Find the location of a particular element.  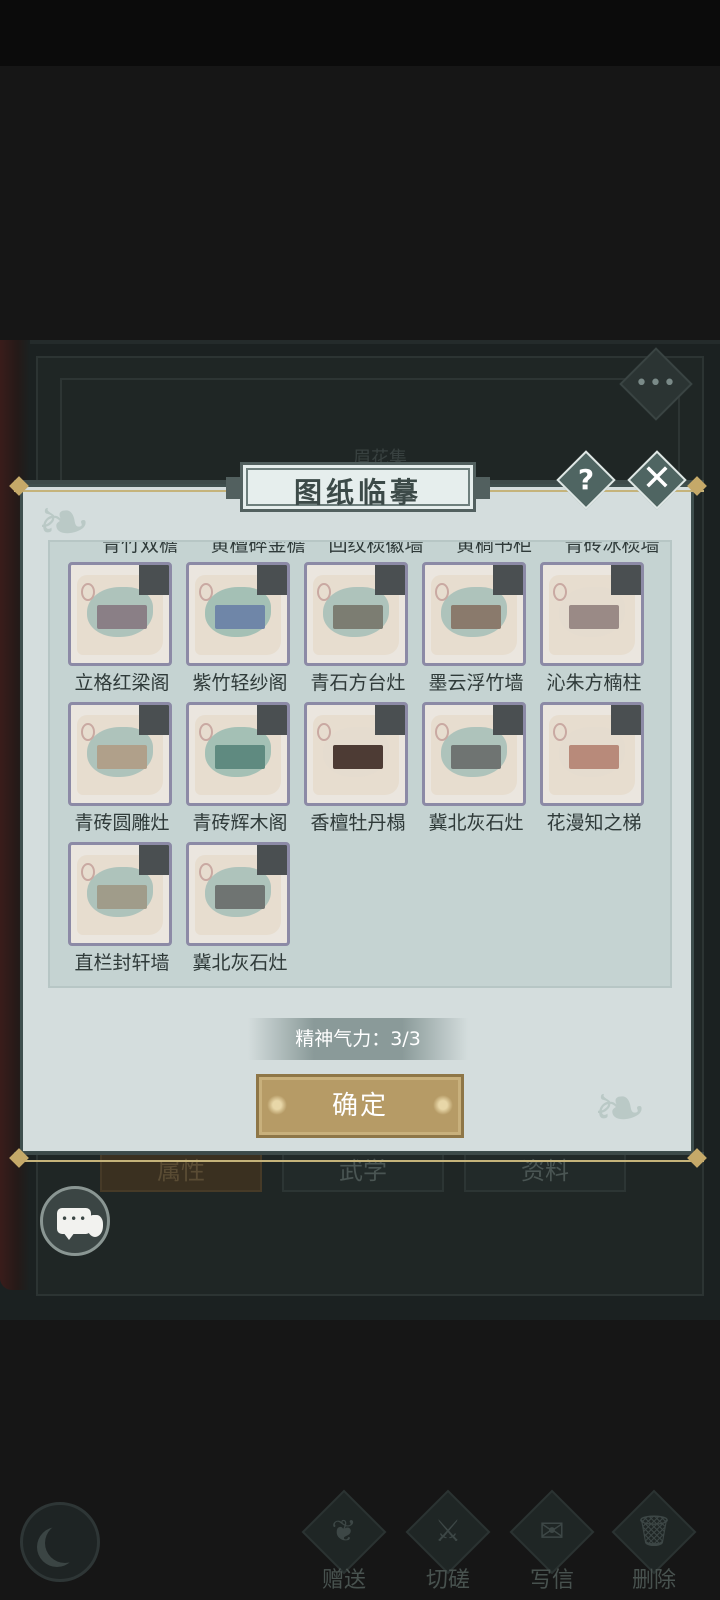

blueprint-item: 青石方台灶 is located at coordinates (347, 631).